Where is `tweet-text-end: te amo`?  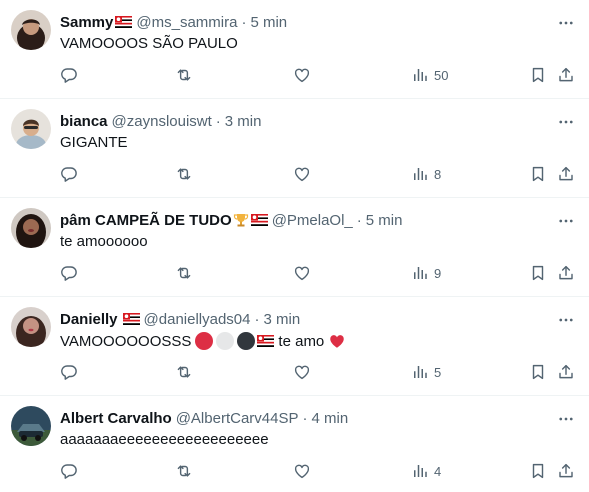
tweet-text-end: te amo is located at coordinates (301, 341).